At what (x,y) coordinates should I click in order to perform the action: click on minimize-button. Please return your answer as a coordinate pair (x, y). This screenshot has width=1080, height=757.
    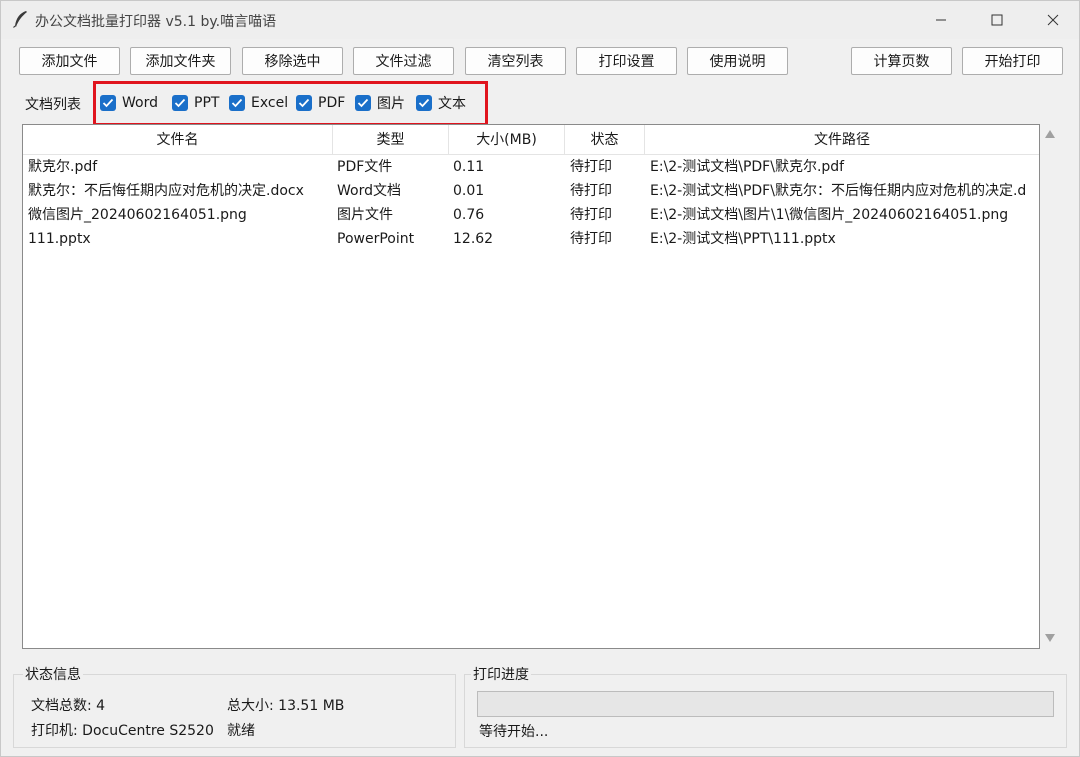
    Looking at the image, I should click on (941, 20).